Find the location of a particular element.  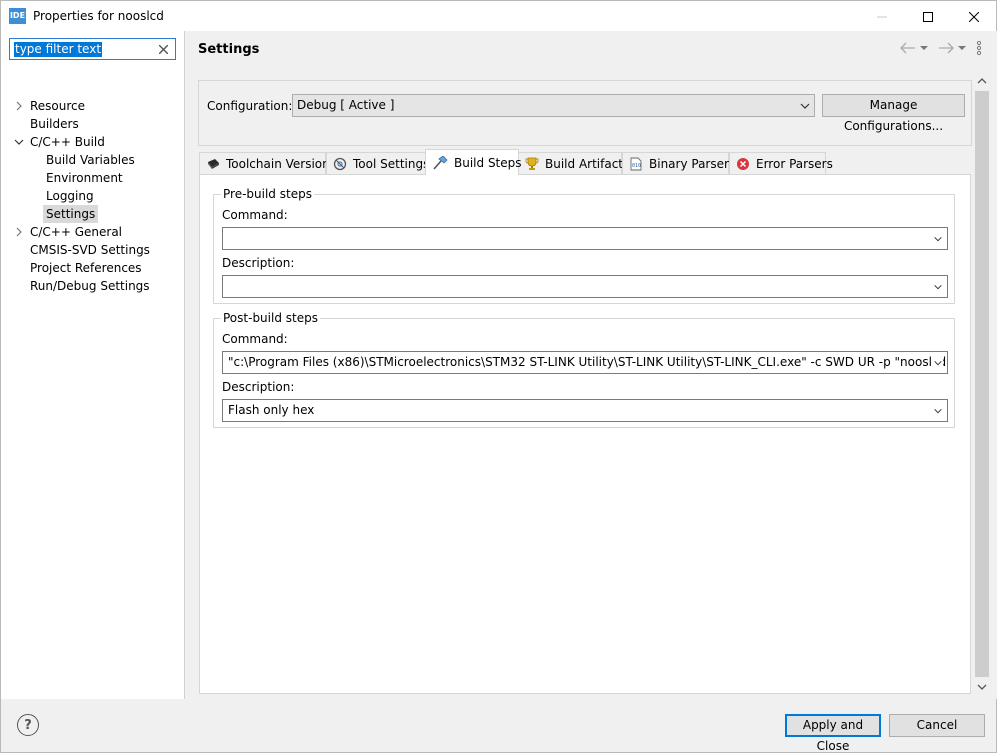

configuration-value: Debug [ Active ] is located at coordinates (346, 105).